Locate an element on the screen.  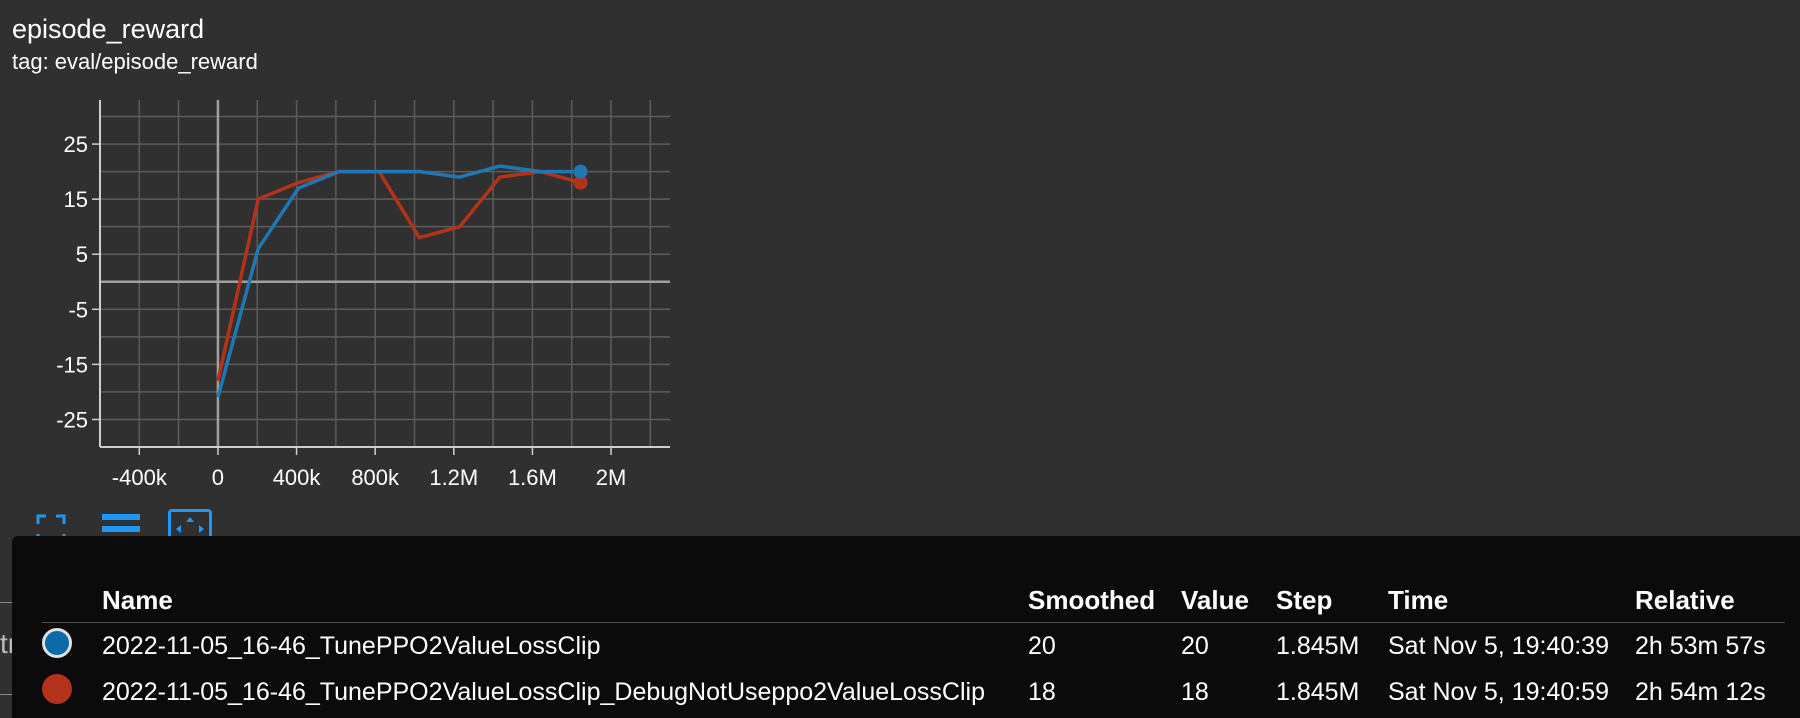
y-tick-label: 15 is located at coordinates (76, 199).